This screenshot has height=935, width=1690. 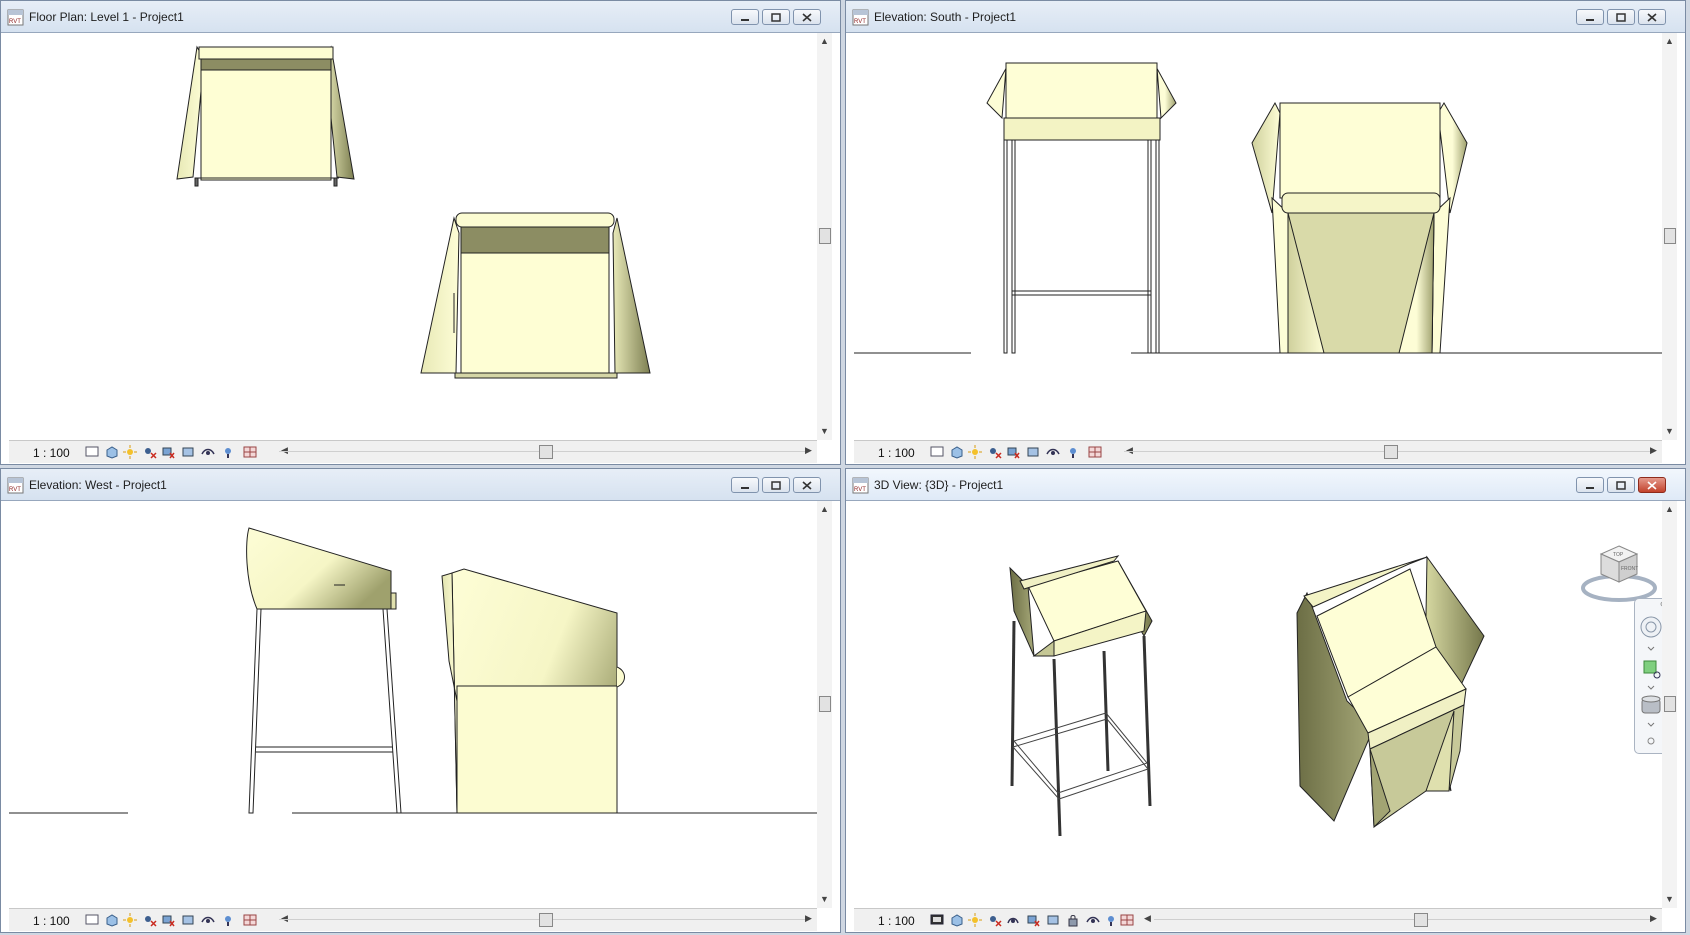 I want to click on window-title-bar: RVT Elevation: South - Project1, so click(x=1265, y=17).